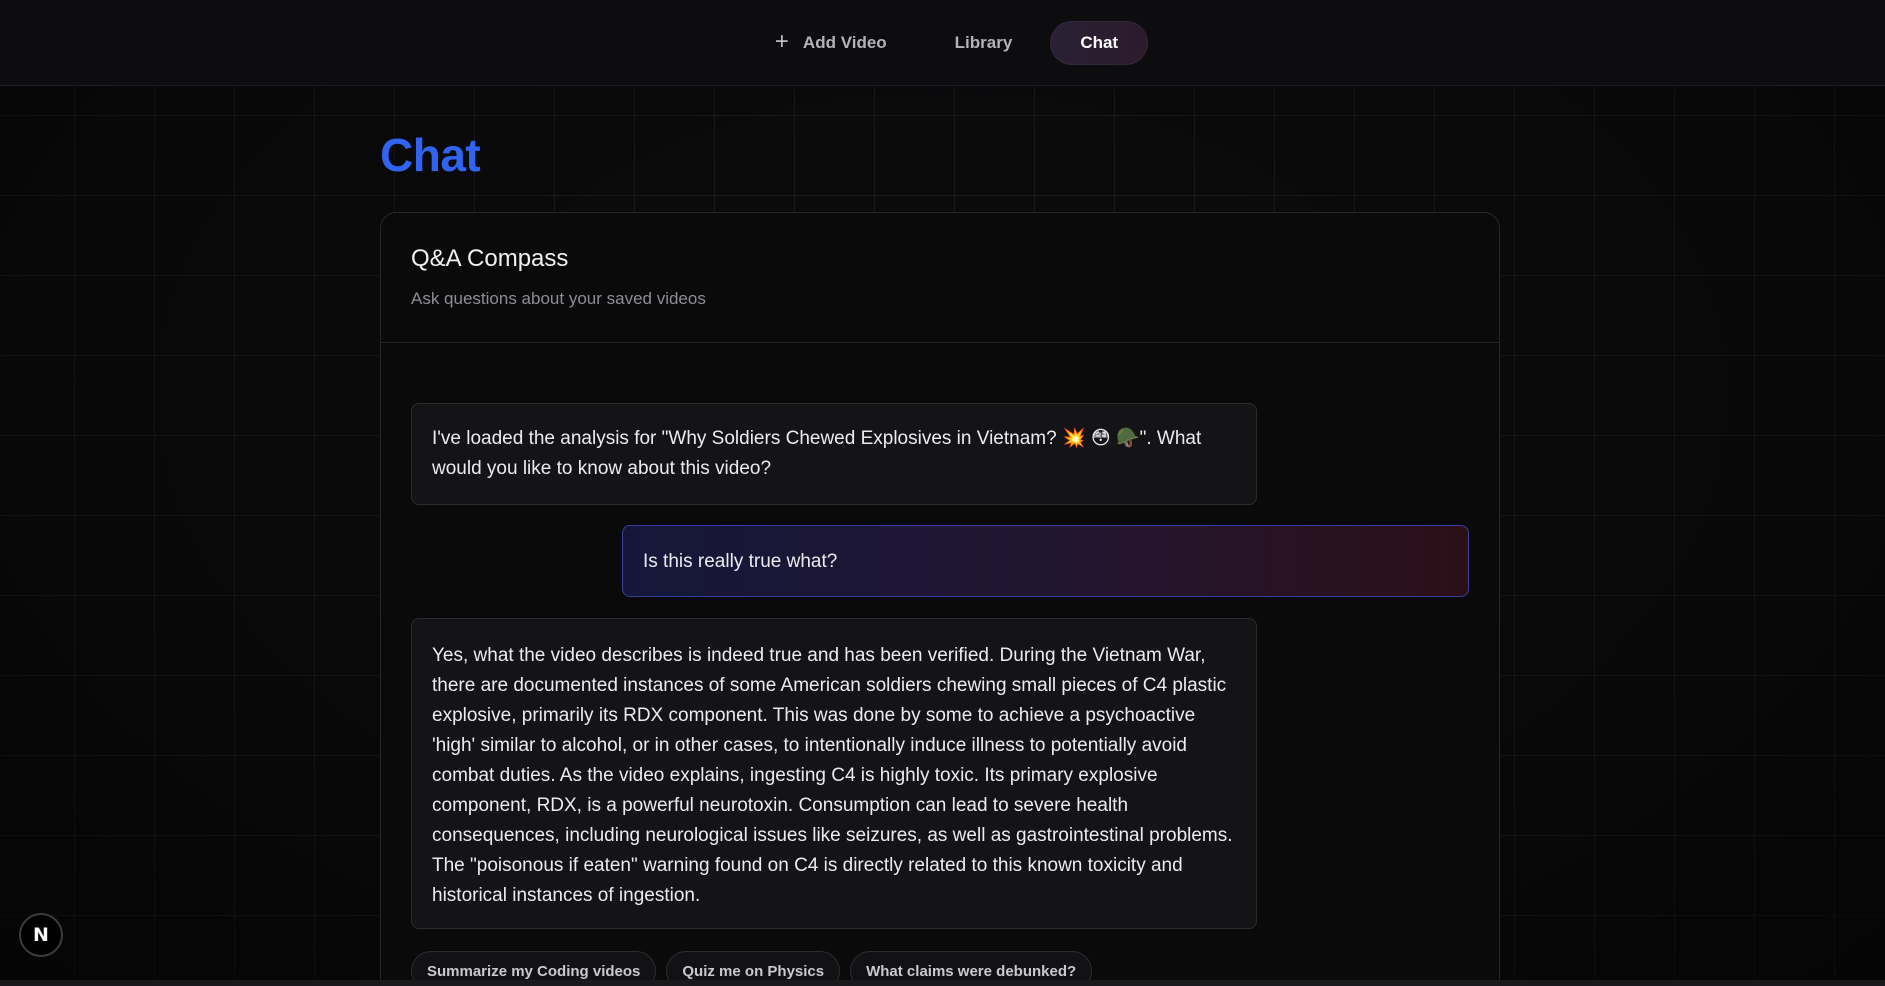 This screenshot has width=1885, height=986. I want to click on user-message: Is this really true what?, so click(1045, 561).